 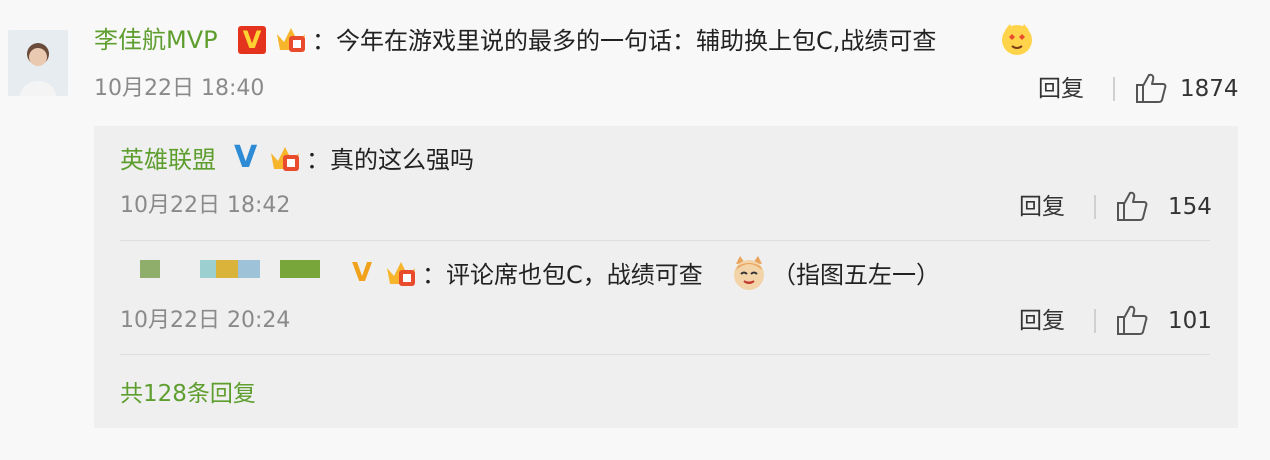 I want to click on comment-time: 10月22日 18:40, so click(x=179, y=88).